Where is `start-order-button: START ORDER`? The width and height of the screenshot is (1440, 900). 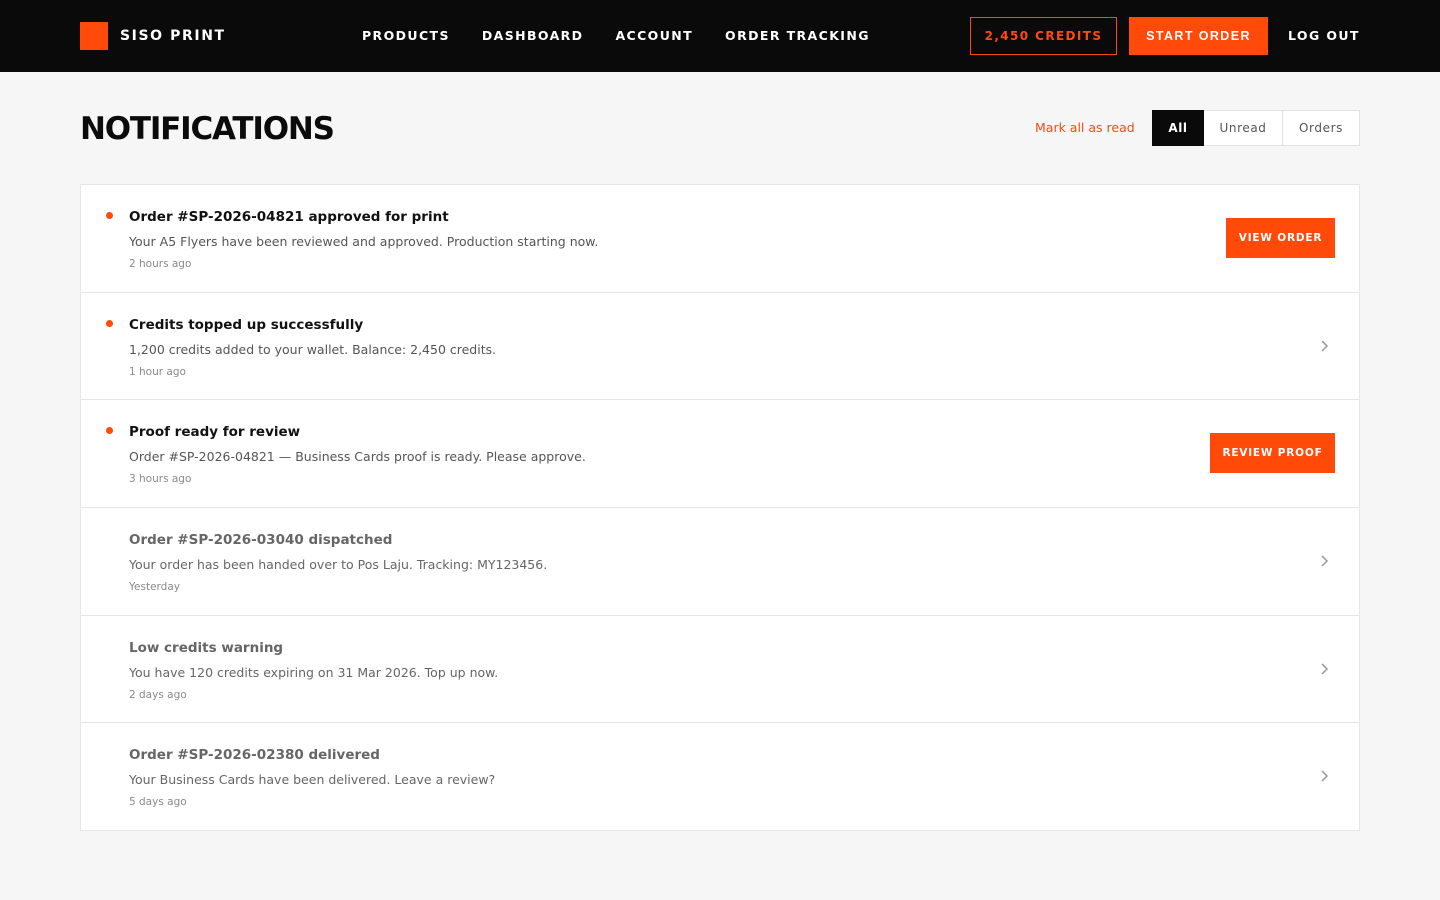
start-order-button: START ORDER is located at coordinates (1198, 36).